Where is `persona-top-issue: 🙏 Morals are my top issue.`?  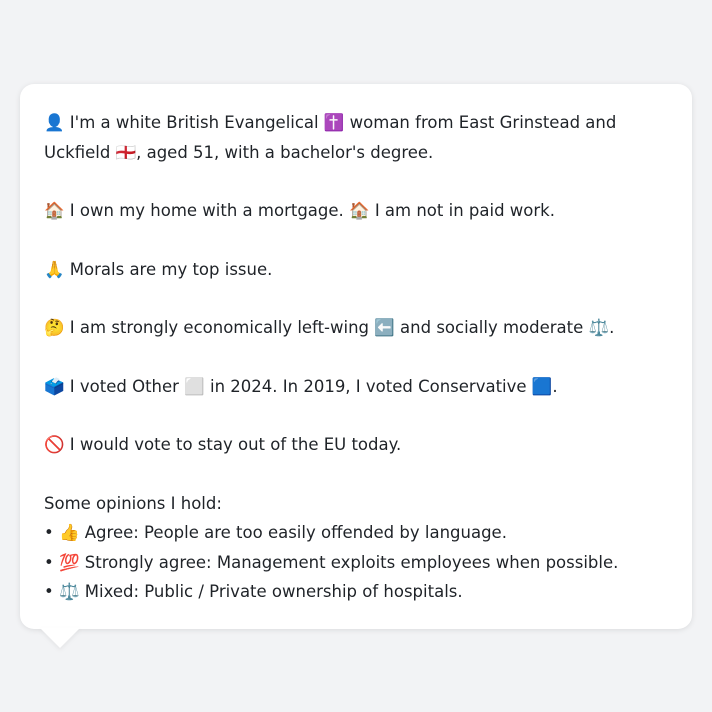 persona-top-issue: 🙏 Morals are my top issue. is located at coordinates (158, 269).